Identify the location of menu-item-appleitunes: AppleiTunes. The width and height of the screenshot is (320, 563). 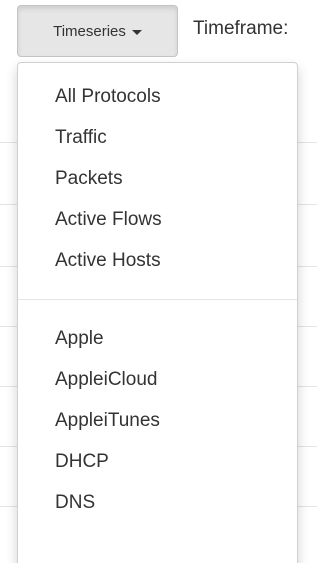
(157, 420).